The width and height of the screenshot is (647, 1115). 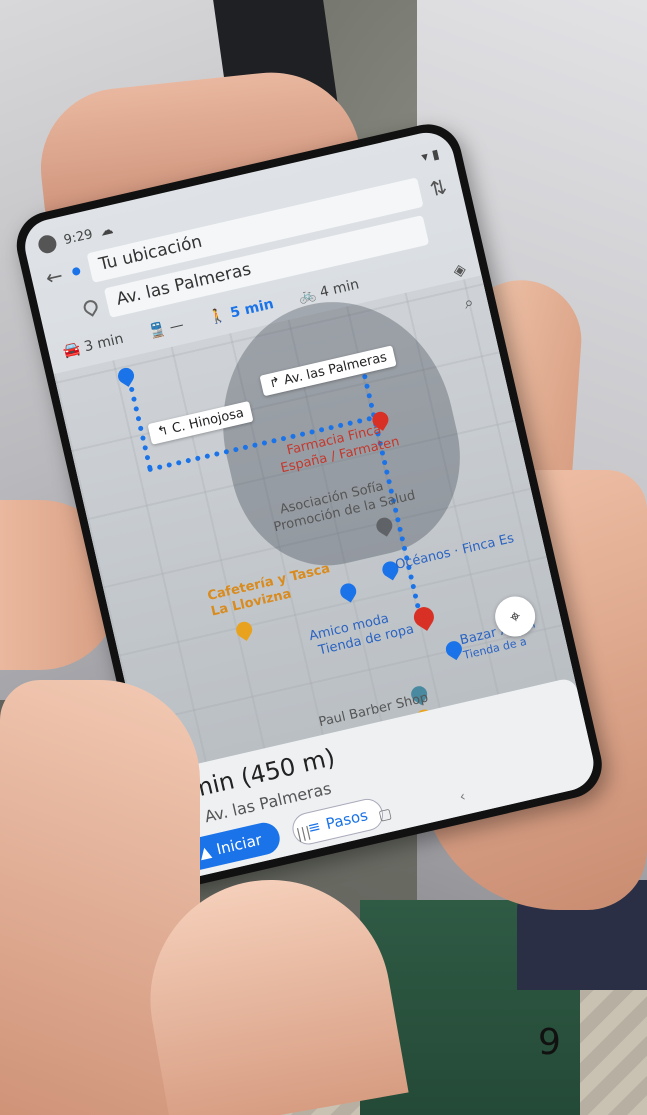 I want to click on mode-bike-time: 4 min, so click(x=339, y=288).